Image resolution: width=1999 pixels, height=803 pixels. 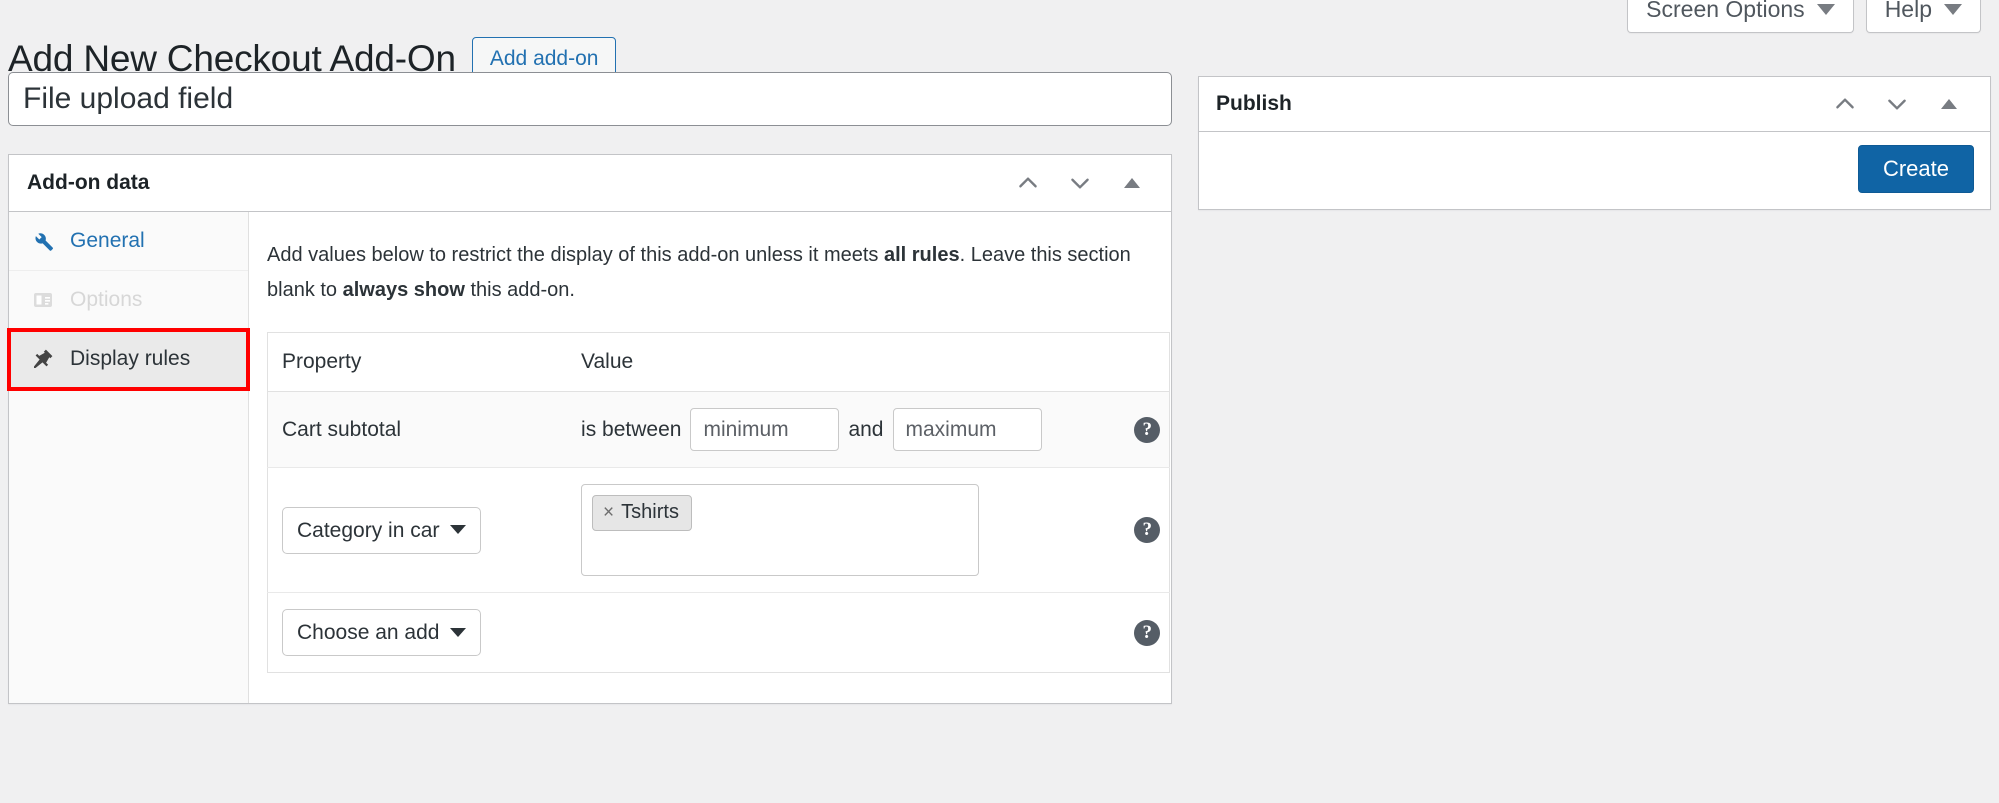 I want to click on table-row: Category in cart × Tshirts ?, so click(x=718, y=530).